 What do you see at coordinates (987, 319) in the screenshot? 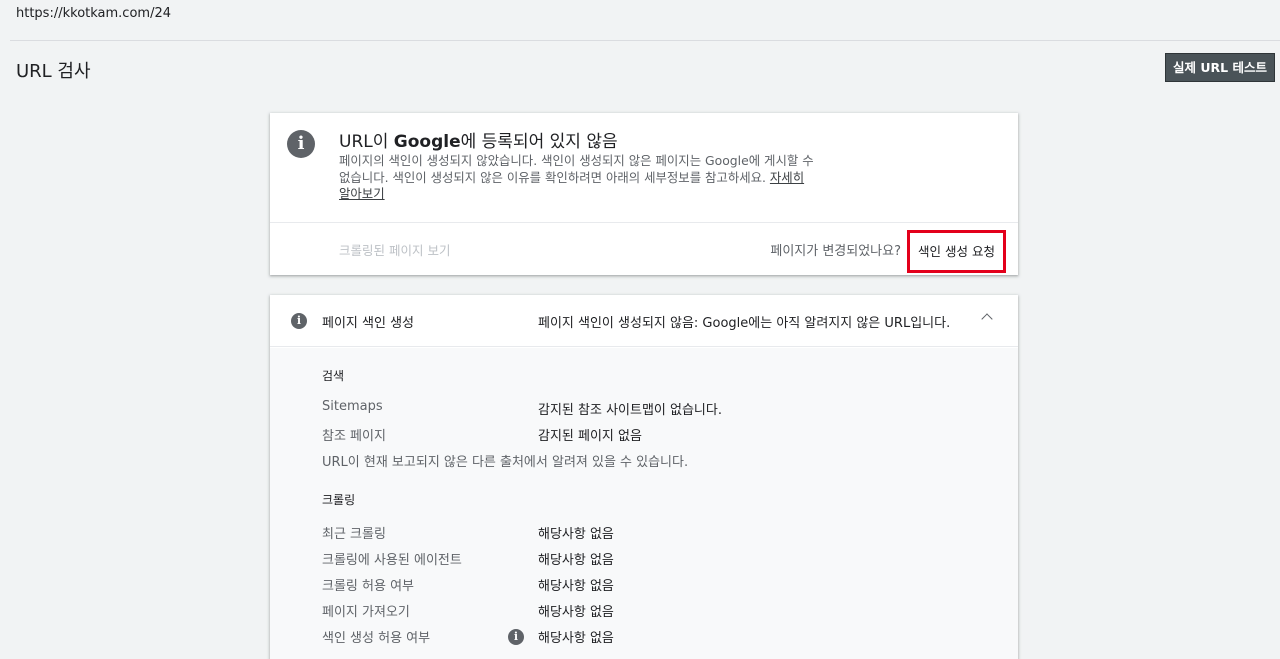
I see `chevron-up-icon` at bounding box center [987, 319].